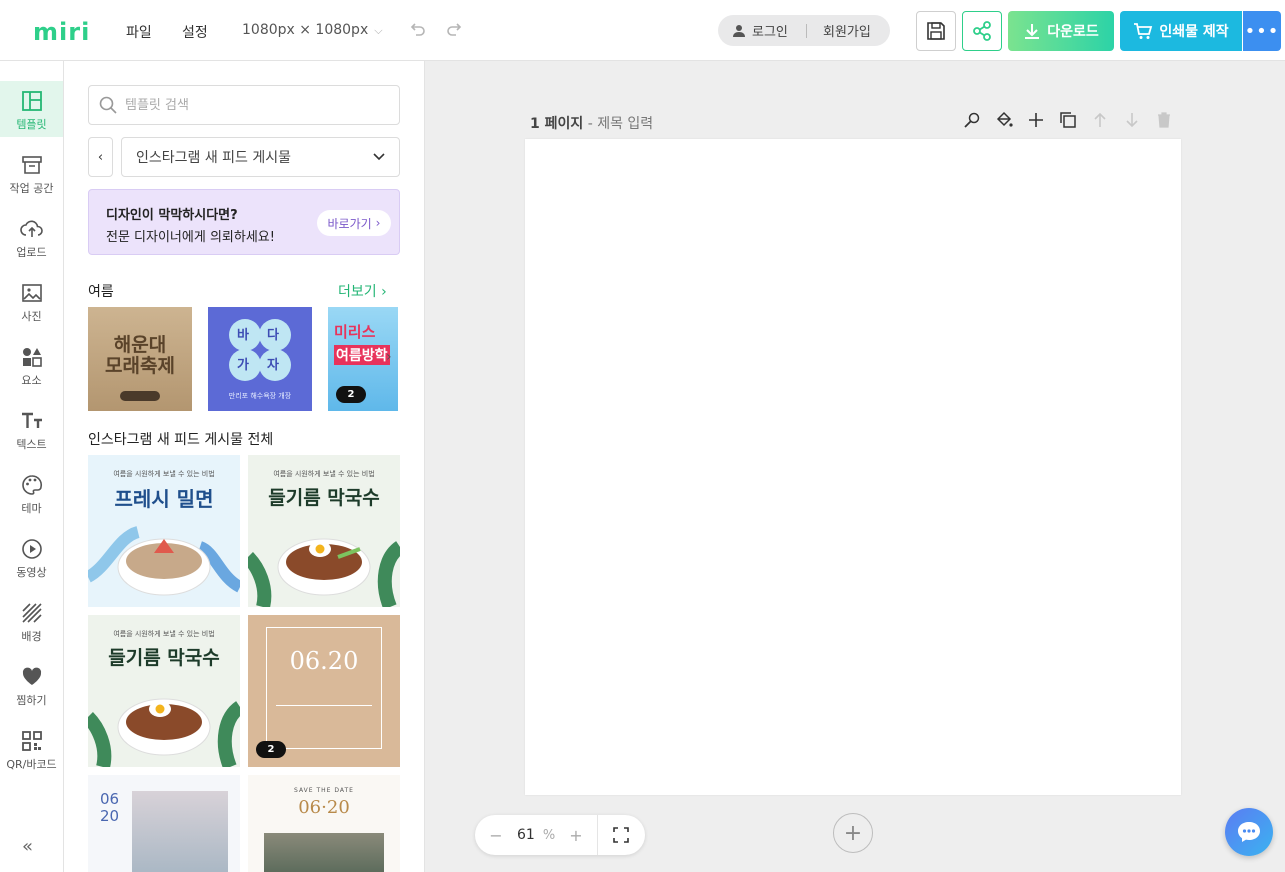 The height and width of the screenshot is (872, 1285). I want to click on rail-item-workspace: 작업 공간, so click(31, 173).